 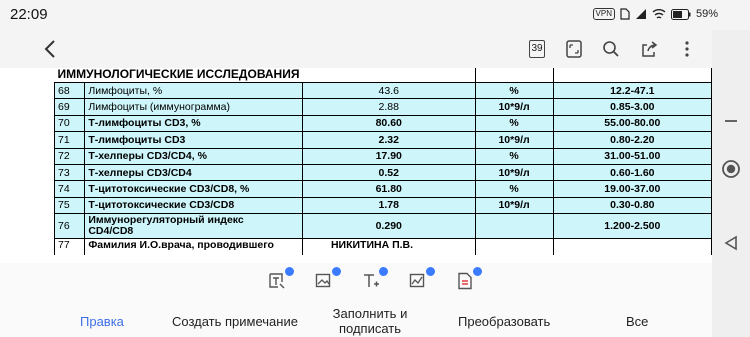 I want to click on back-button, so click(x=51, y=49).